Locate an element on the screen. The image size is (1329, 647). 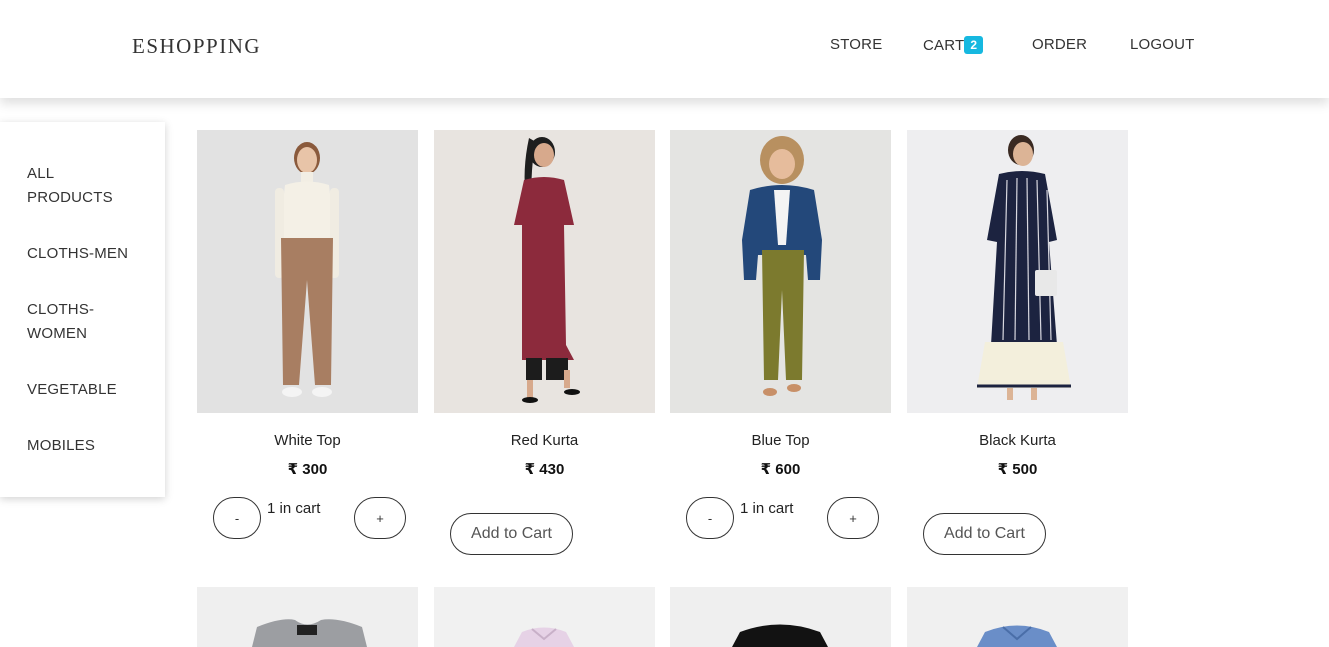
product-name: White Top is located at coordinates (307, 440).